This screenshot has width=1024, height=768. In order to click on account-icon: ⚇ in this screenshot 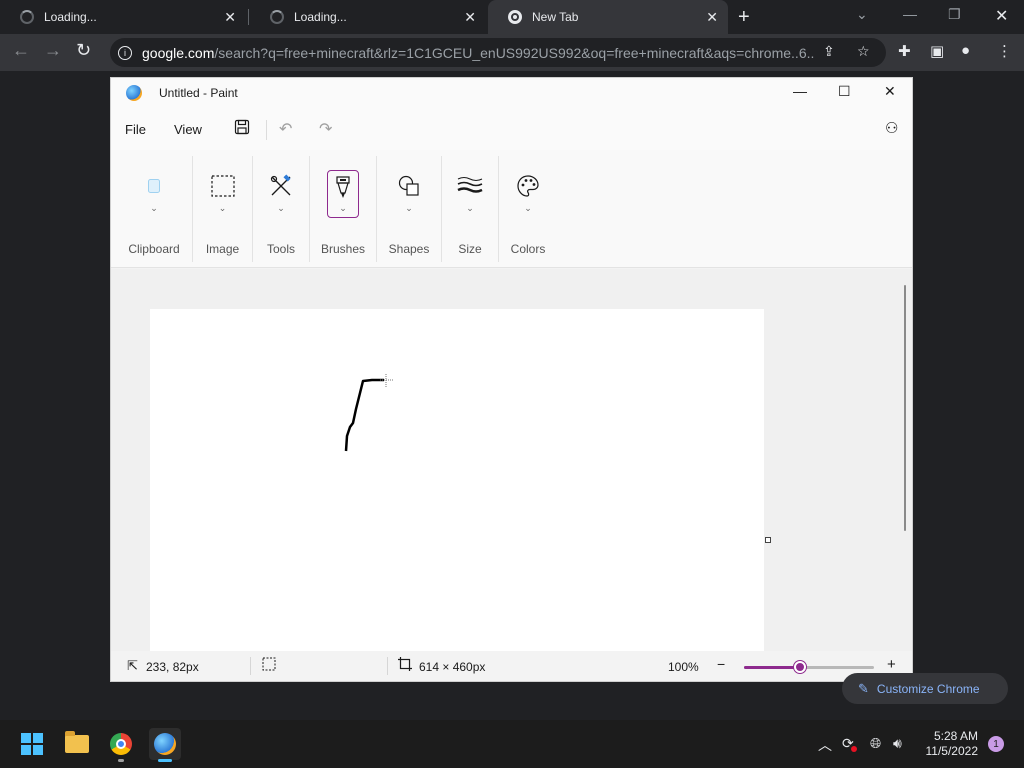, I will do `click(891, 128)`.